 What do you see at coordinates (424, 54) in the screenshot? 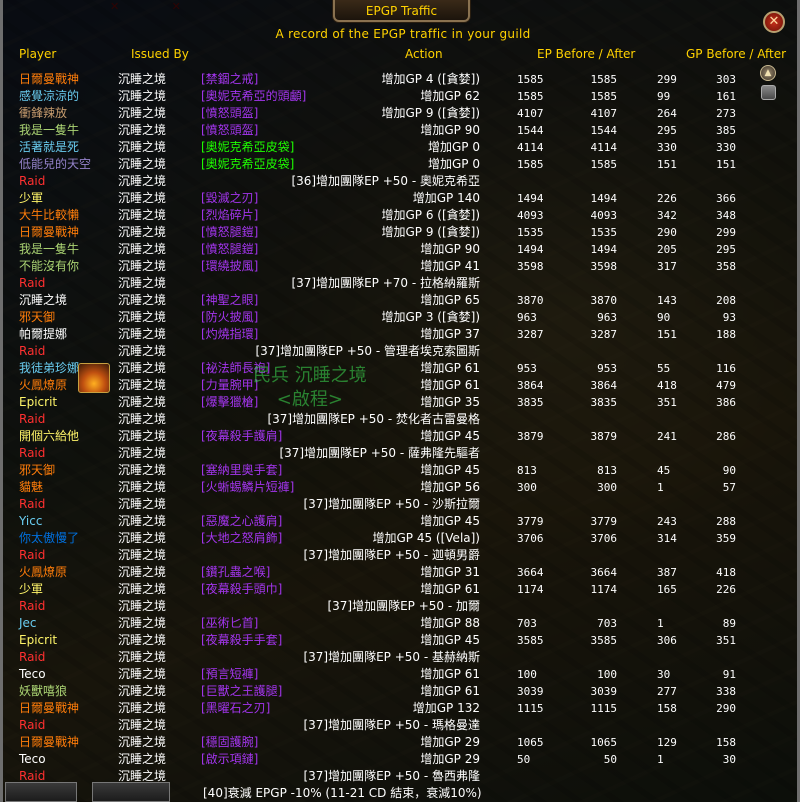
I see `column-header-action: Action` at bounding box center [424, 54].